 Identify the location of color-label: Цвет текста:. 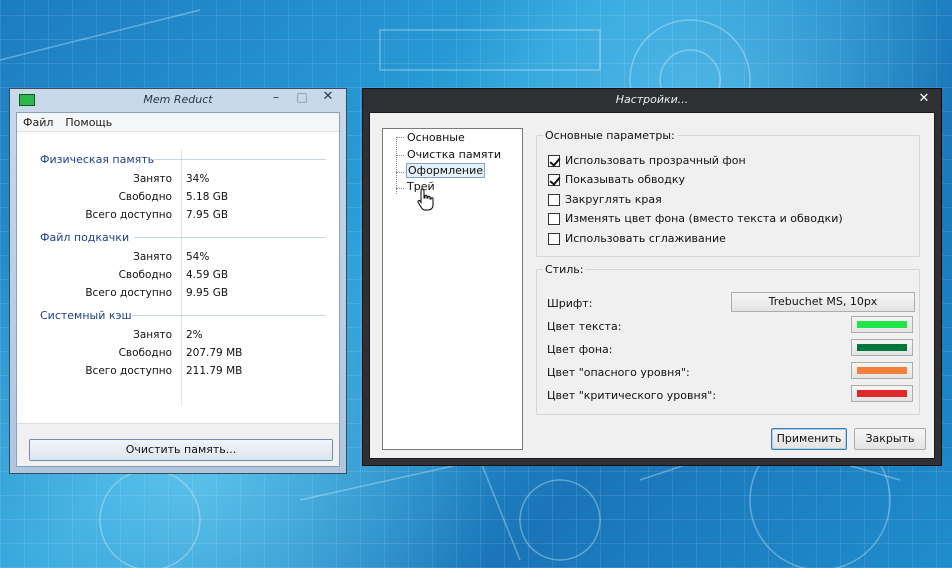
(584, 326).